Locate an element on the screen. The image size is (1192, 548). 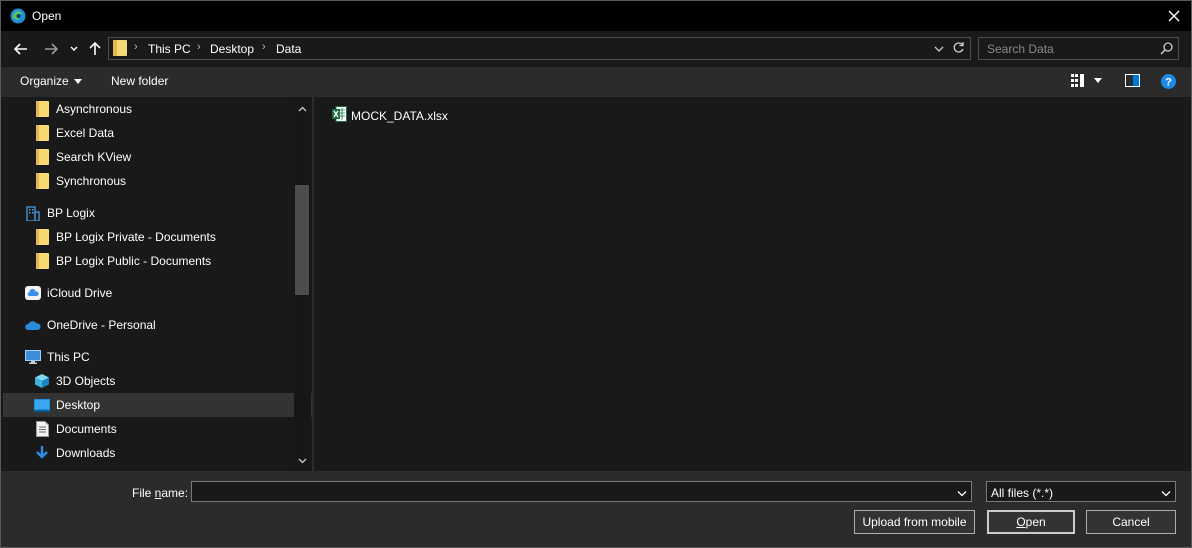
nav-item-asynchronous: Asynchronous is located at coordinates (157, 109).